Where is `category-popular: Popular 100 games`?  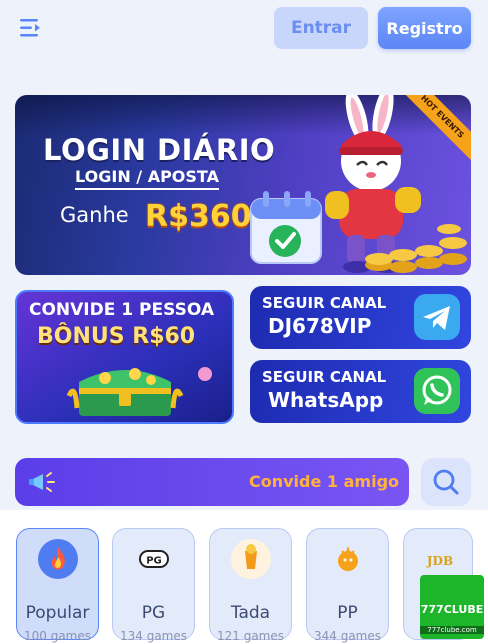
category-popular: Popular 100 games is located at coordinates (57, 585).